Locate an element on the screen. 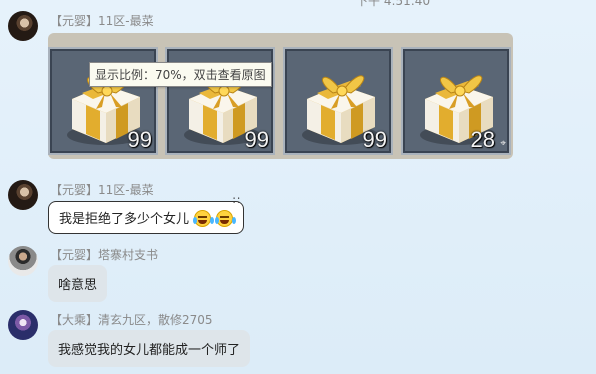 The height and width of the screenshot is (374, 596). message-bubble: 我是拒绝了多少个女儿 is located at coordinates (146, 217).